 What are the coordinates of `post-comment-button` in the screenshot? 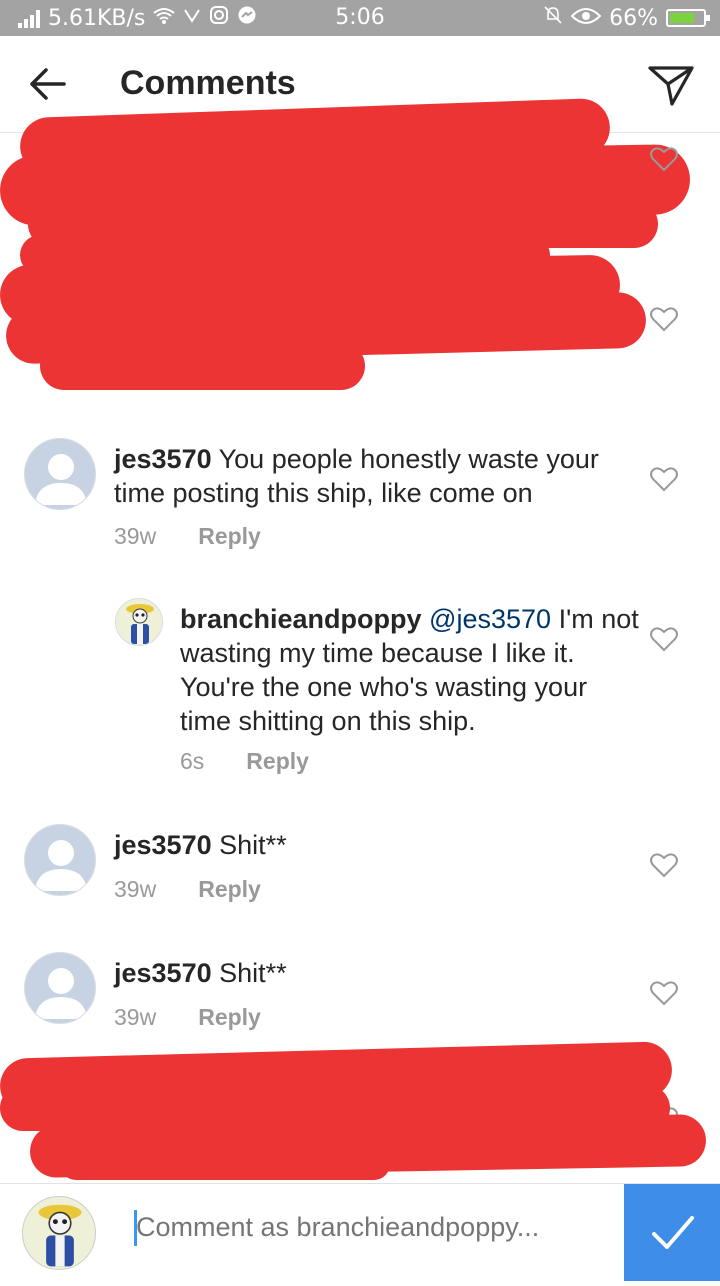 It's located at (672, 1232).